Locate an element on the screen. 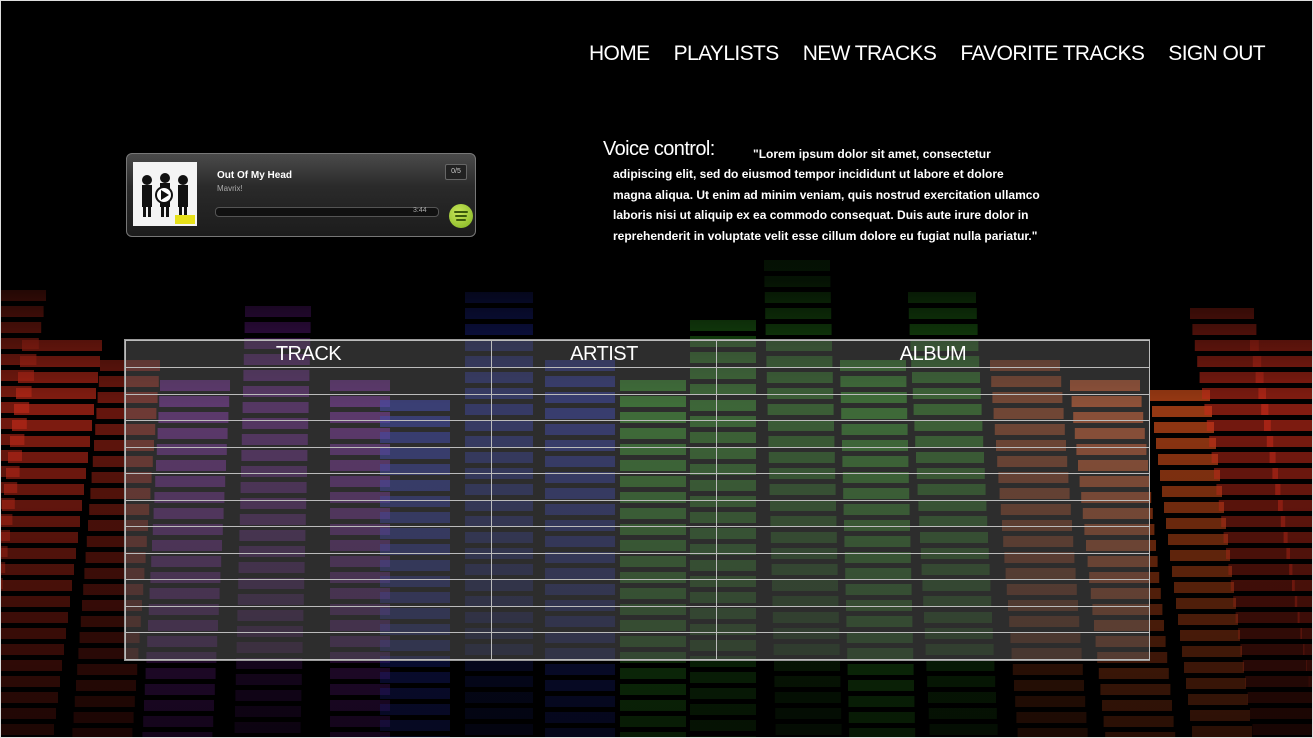  track-title: Out Of My Head is located at coordinates (255, 175).